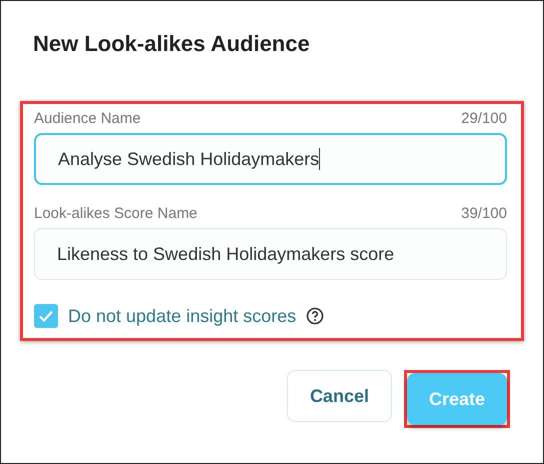  I want to click on dialog-title: New Look-alikes Audience, so click(172, 44).